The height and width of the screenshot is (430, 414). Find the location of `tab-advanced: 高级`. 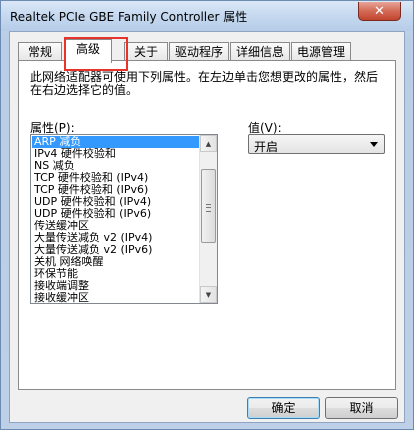

tab-advanced: 高级 is located at coordinates (88, 51).